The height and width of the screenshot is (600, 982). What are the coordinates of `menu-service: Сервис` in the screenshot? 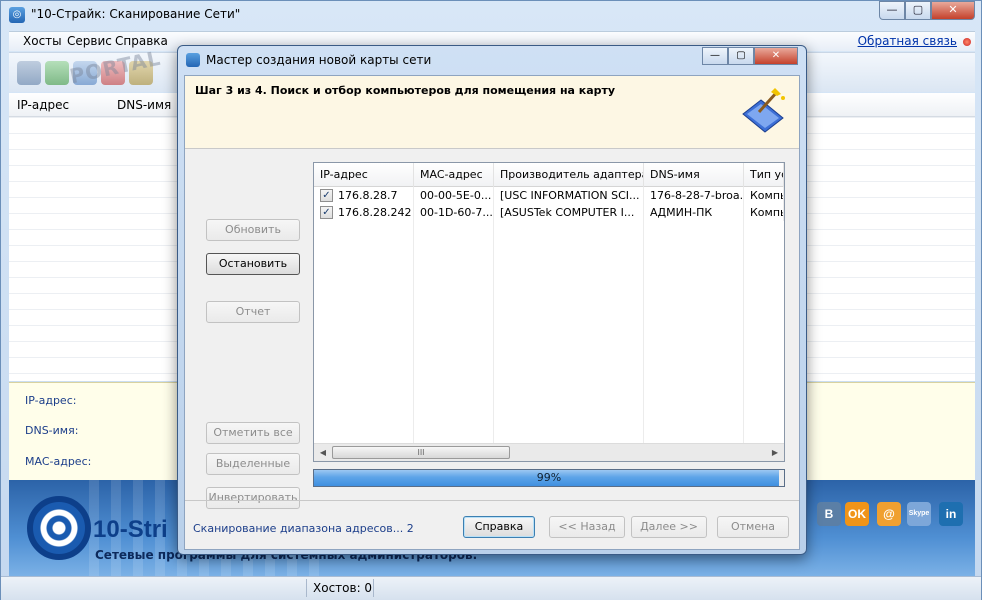 It's located at (89, 41).